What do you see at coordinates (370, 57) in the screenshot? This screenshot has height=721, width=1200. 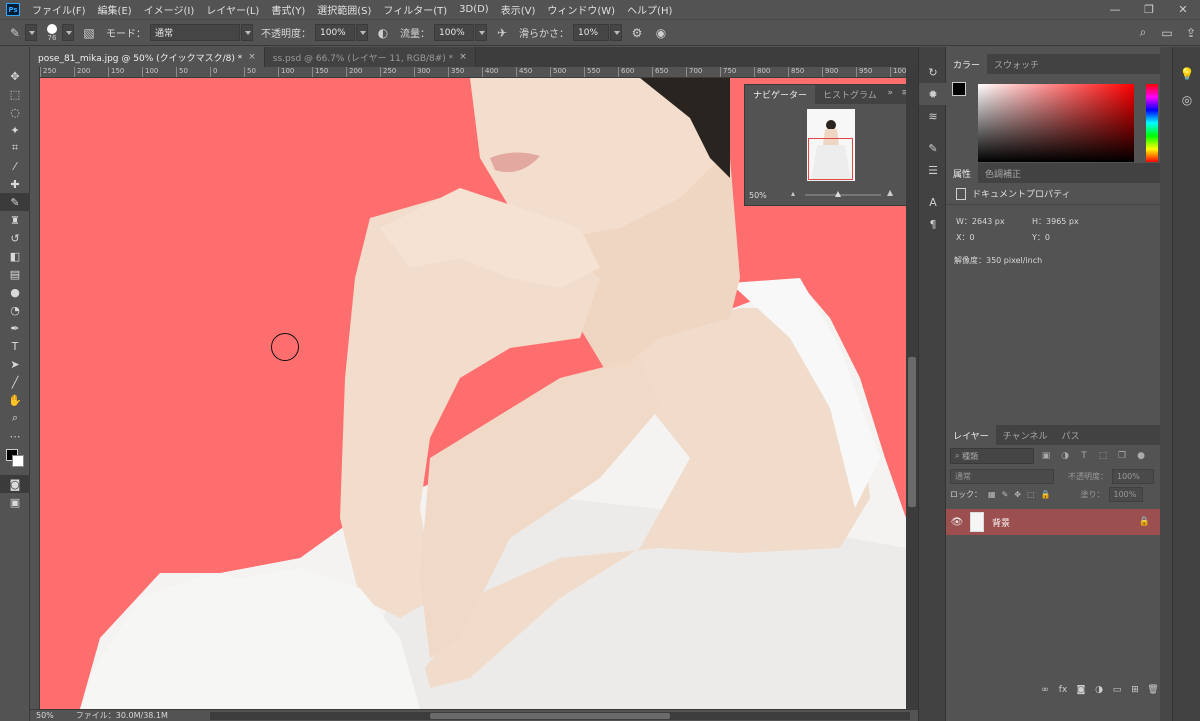 I see `tab-ss-psd: ss.psd @ 66.7% (レイヤー 11, RGB/8#) * ×` at bounding box center [370, 57].